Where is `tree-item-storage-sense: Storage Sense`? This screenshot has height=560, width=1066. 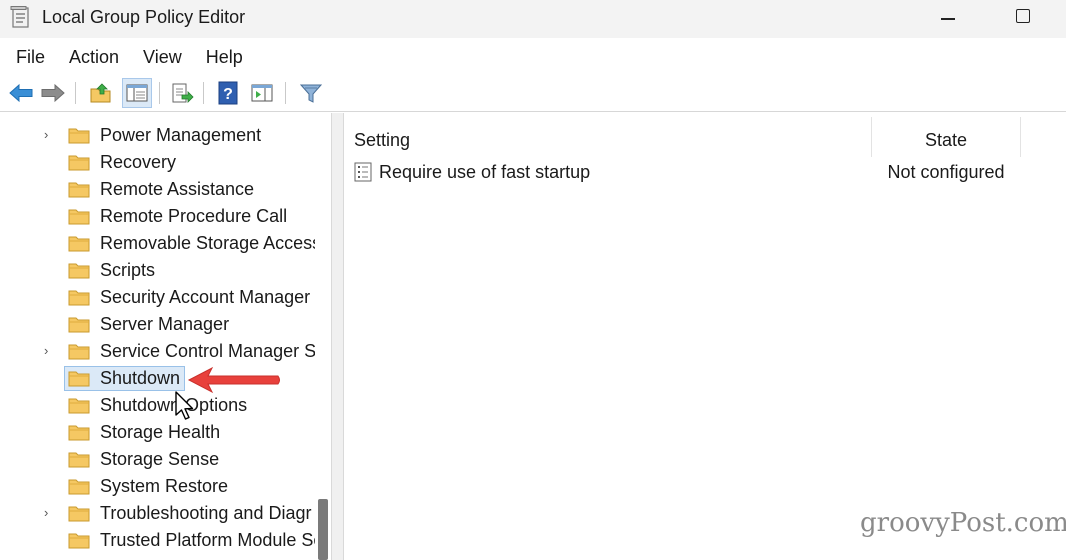 tree-item-storage-sense: Storage Sense is located at coordinates (157, 459).